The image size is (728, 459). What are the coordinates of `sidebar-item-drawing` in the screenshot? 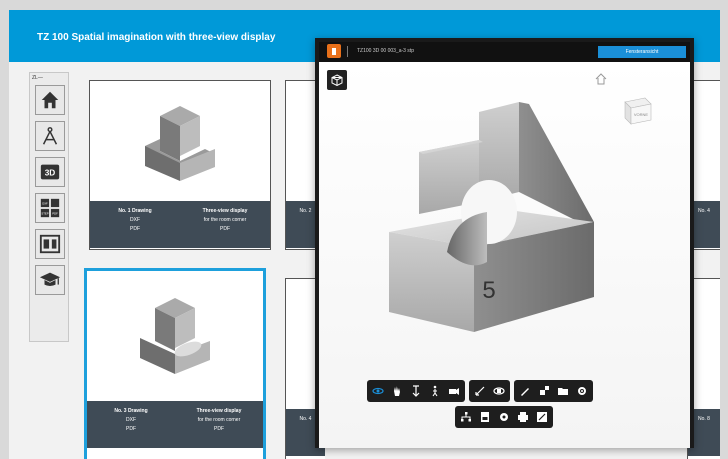 It's located at (50, 136).